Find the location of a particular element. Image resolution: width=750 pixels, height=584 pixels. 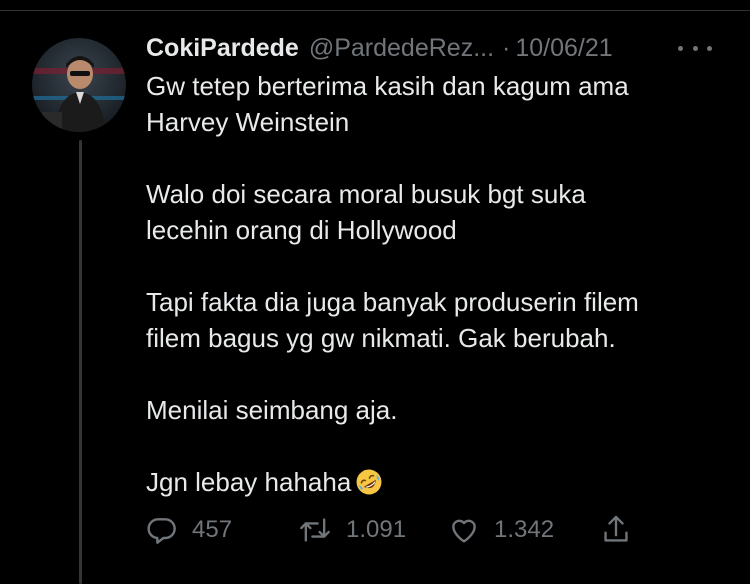

tweet-last-line: Jgn lebay hahaha is located at coordinates (441, 482).